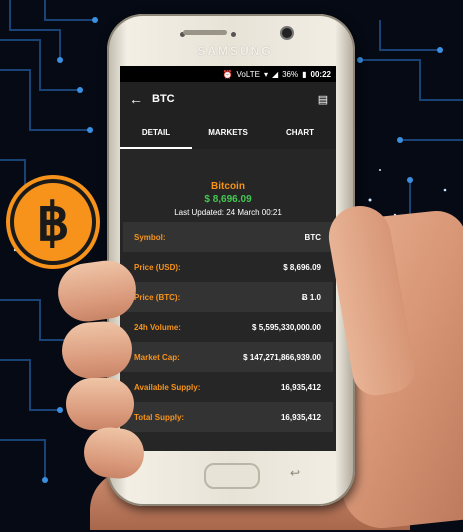  Describe the element at coordinates (290, 74) in the screenshot. I see `battery-level: 36%` at that location.